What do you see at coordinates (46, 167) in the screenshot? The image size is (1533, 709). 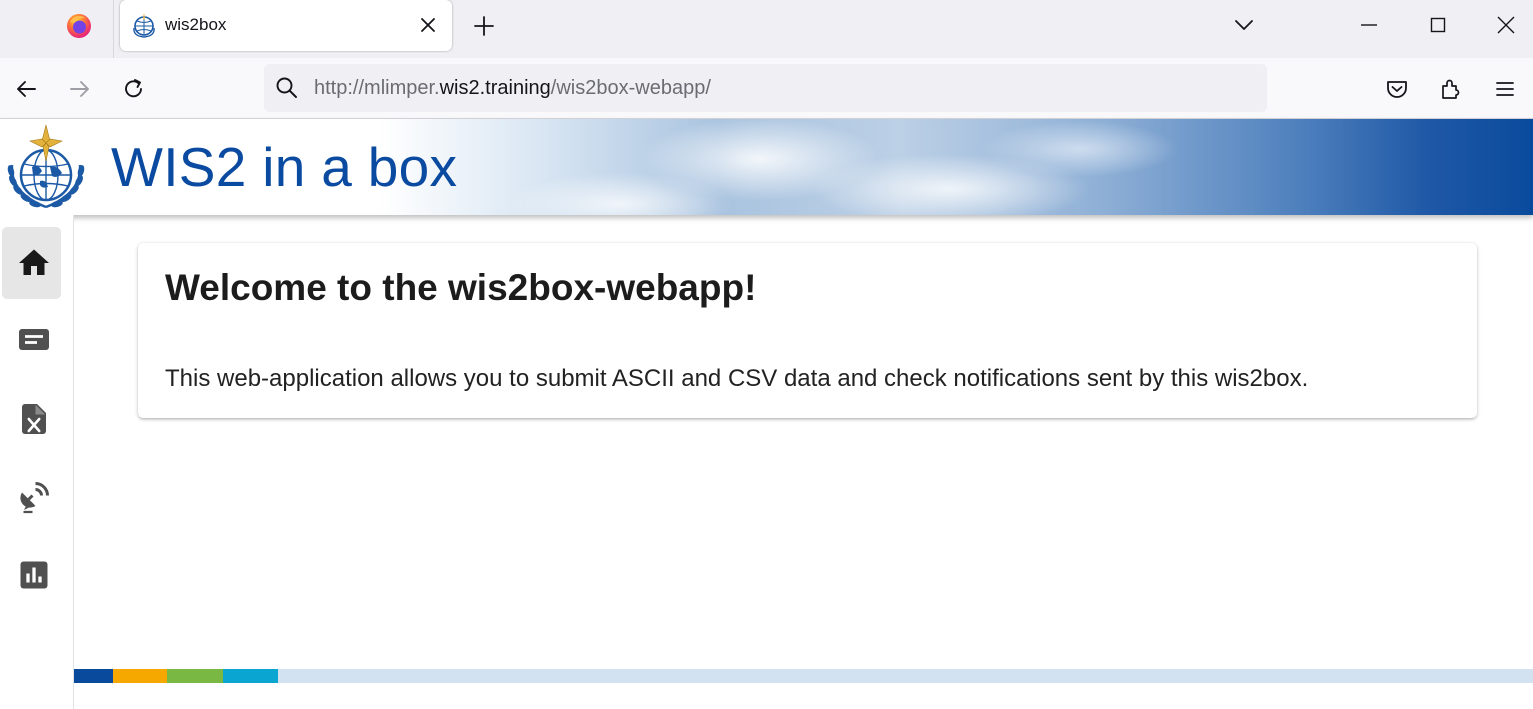 I see `wmo-logo-icon` at bounding box center [46, 167].